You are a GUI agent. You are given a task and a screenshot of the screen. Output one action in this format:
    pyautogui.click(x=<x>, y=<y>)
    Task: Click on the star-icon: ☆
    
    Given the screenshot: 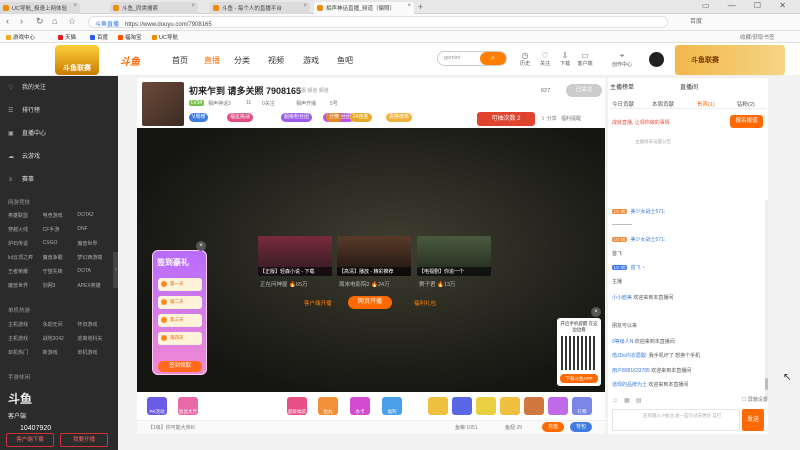 What is the action you would take?
    pyautogui.click(x=72, y=21)
    